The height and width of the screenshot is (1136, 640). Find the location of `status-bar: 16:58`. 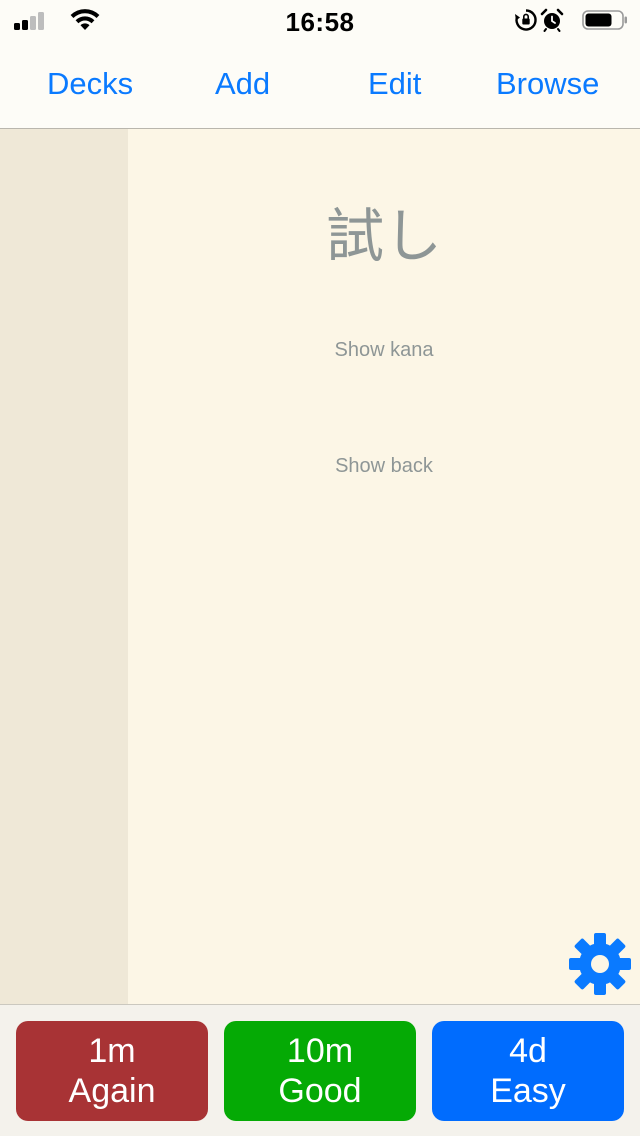

status-bar: 16:58 is located at coordinates (320, 20).